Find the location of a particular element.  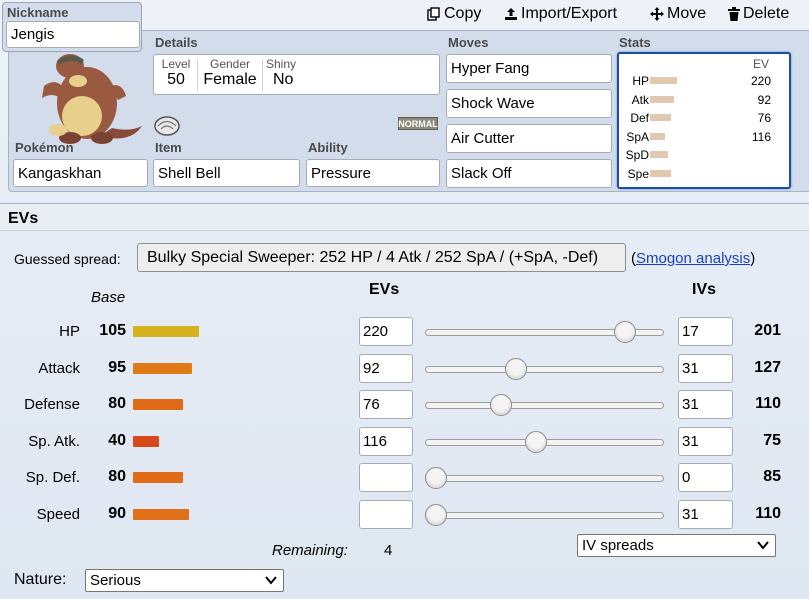

move-4-input: Slack Off is located at coordinates (529, 173).